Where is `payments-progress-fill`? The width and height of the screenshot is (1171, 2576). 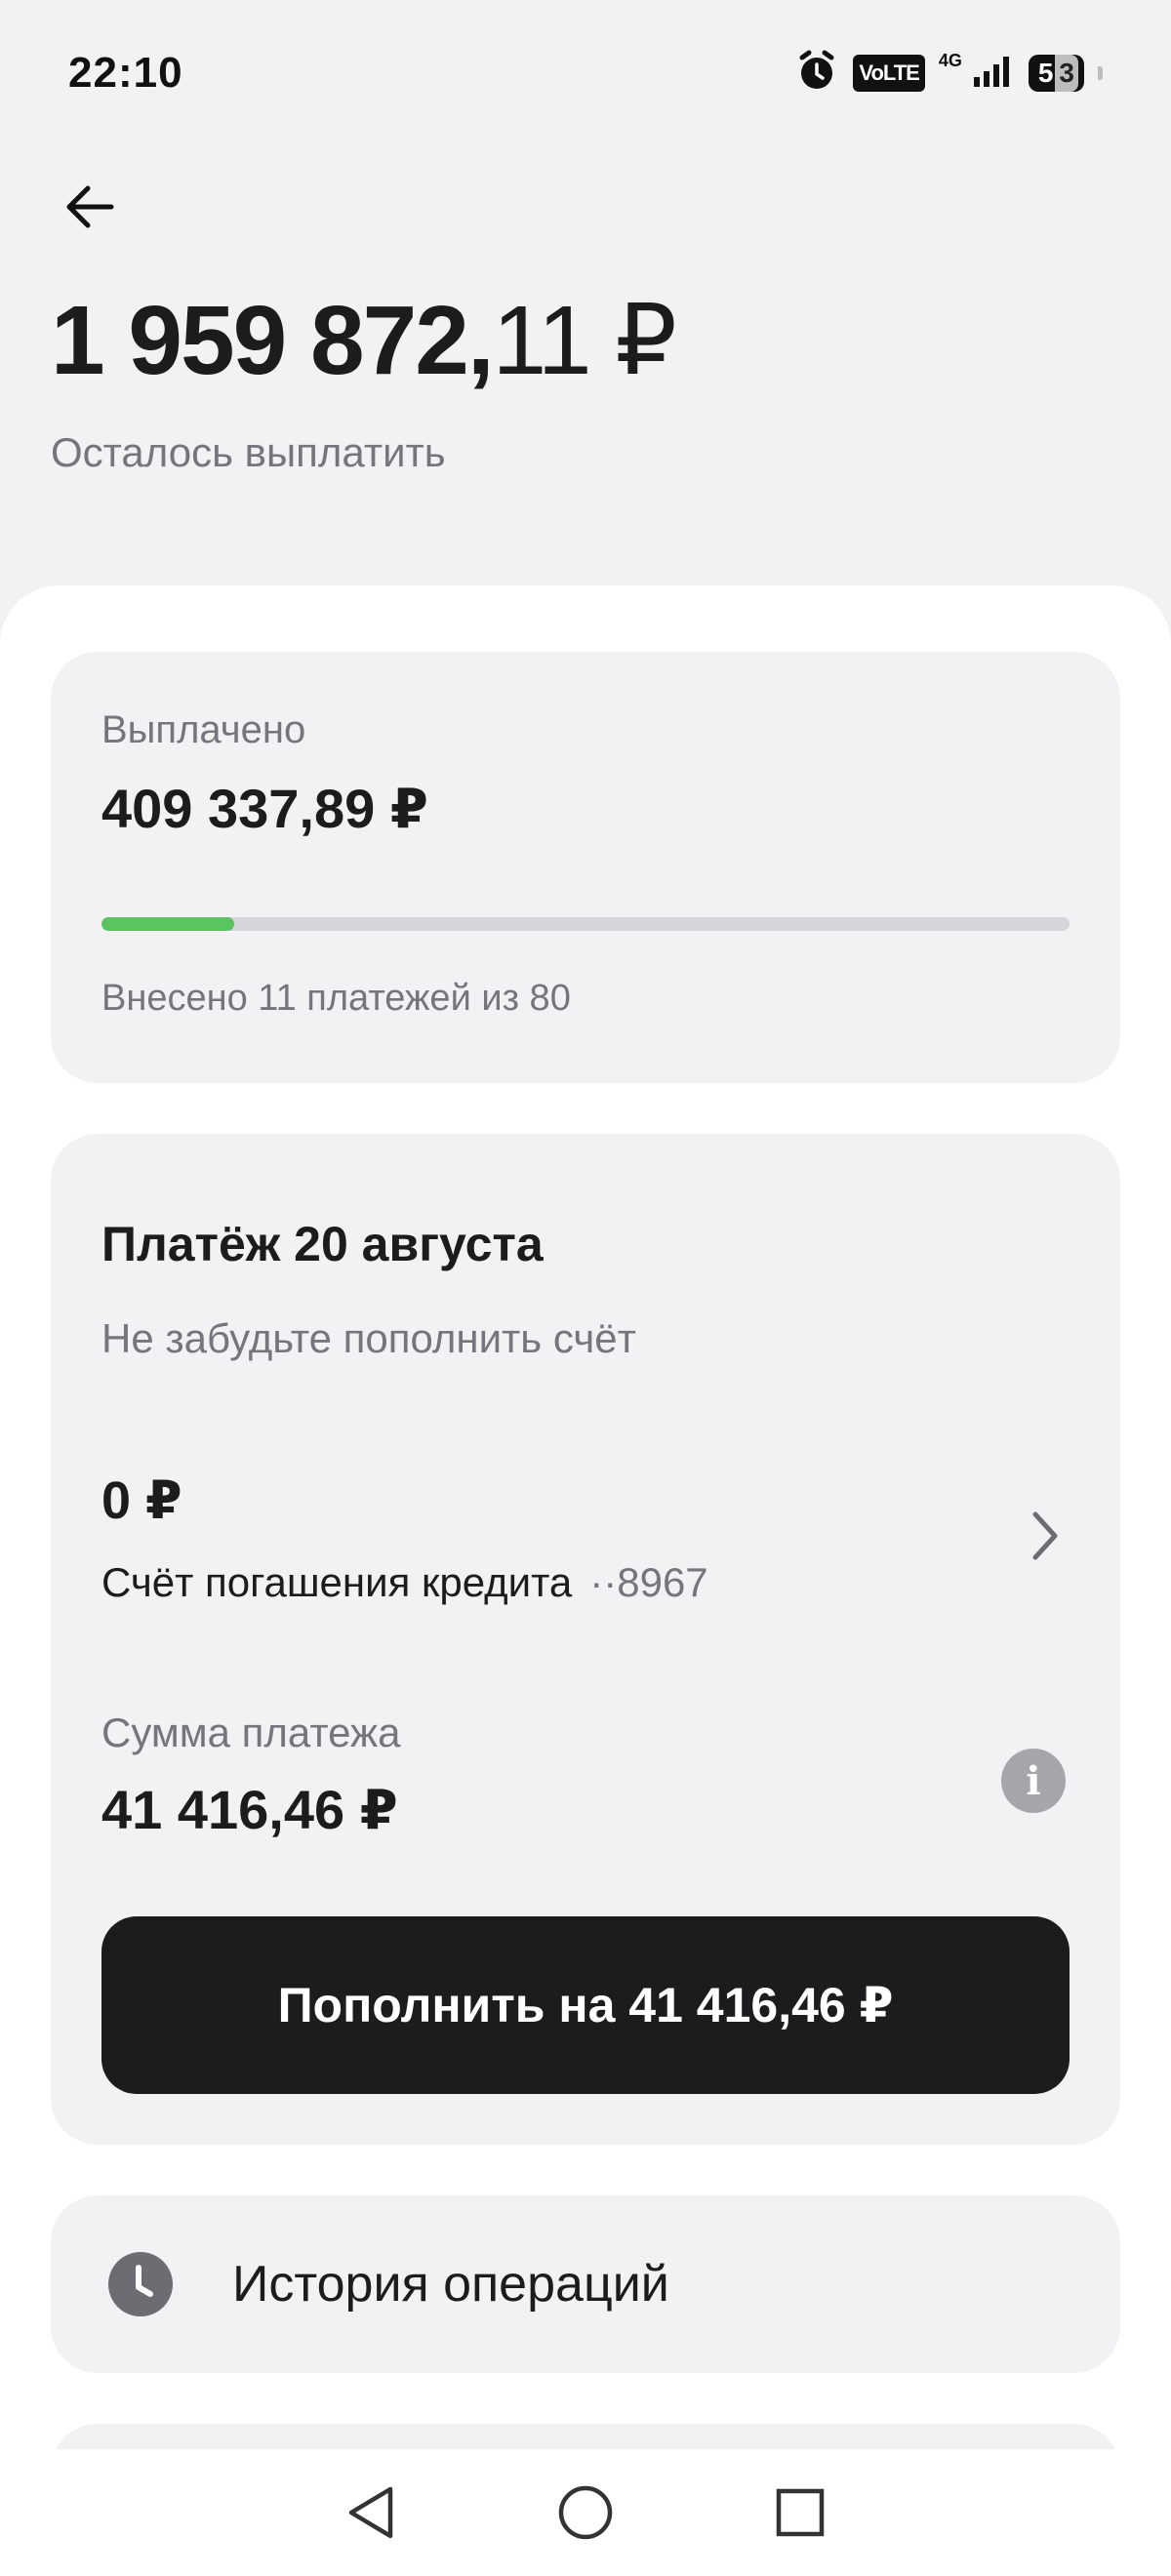 payments-progress-fill is located at coordinates (168, 924).